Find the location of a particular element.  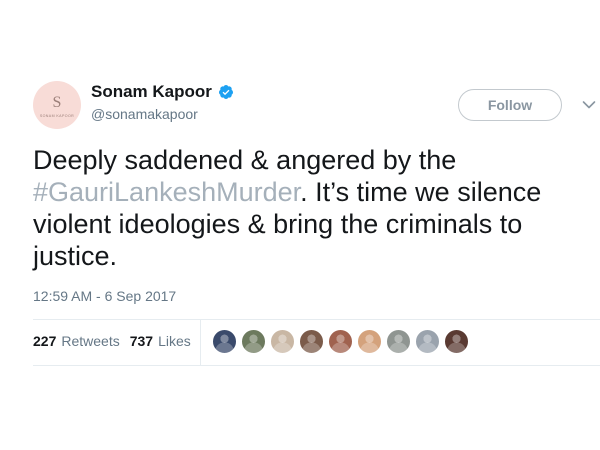

follow-button: Follow is located at coordinates (510, 105).